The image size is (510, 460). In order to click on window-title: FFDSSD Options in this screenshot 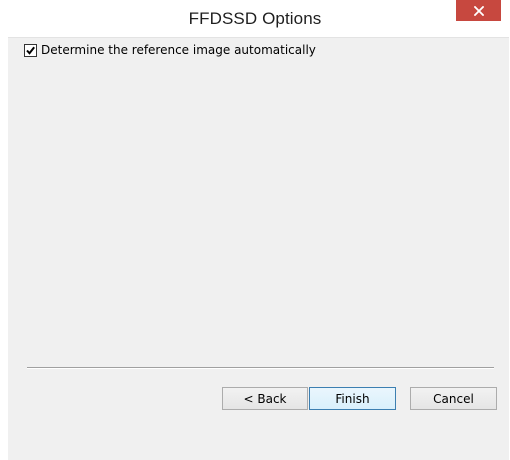, I will do `click(255, 18)`.